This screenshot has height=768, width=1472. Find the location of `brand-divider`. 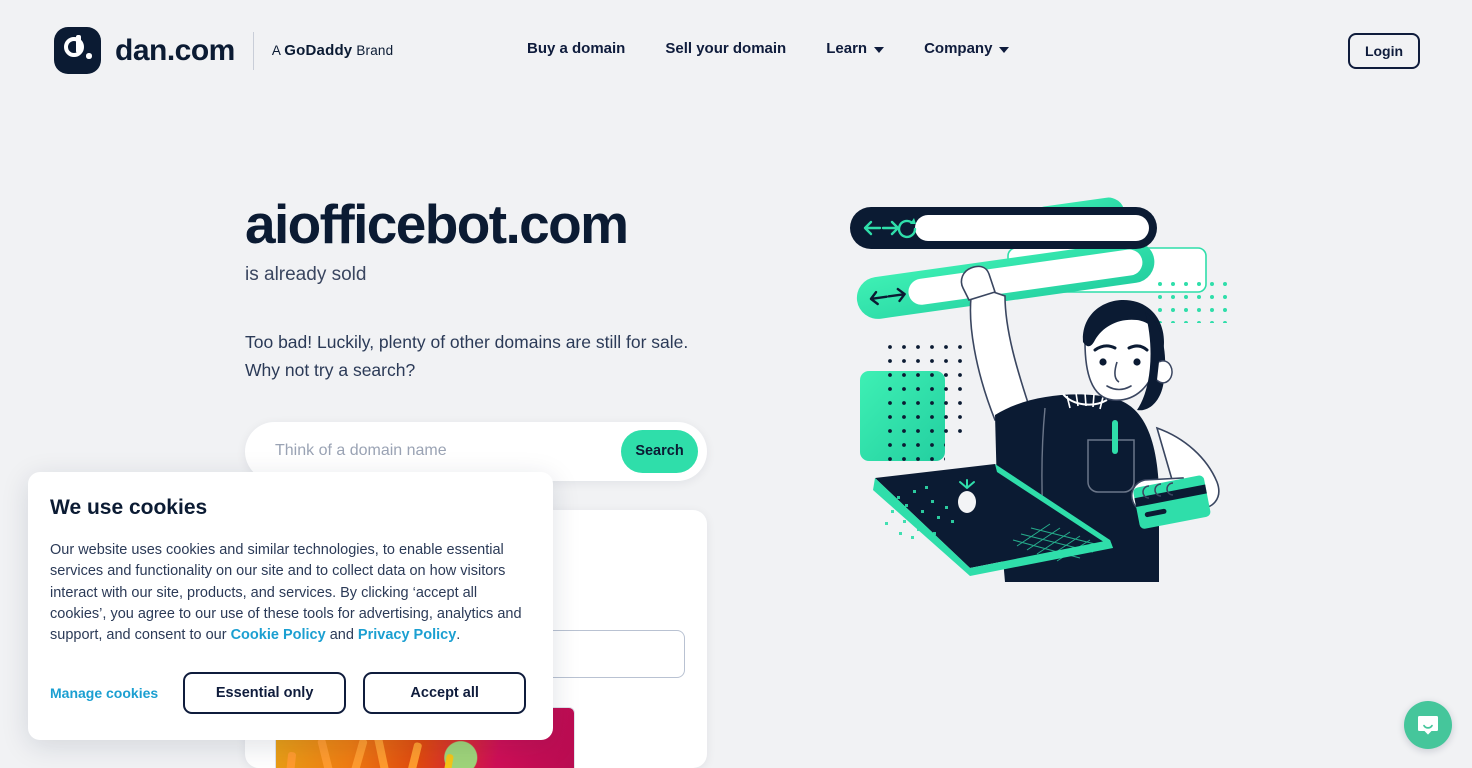

brand-divider is located at coordinates (253, 50).